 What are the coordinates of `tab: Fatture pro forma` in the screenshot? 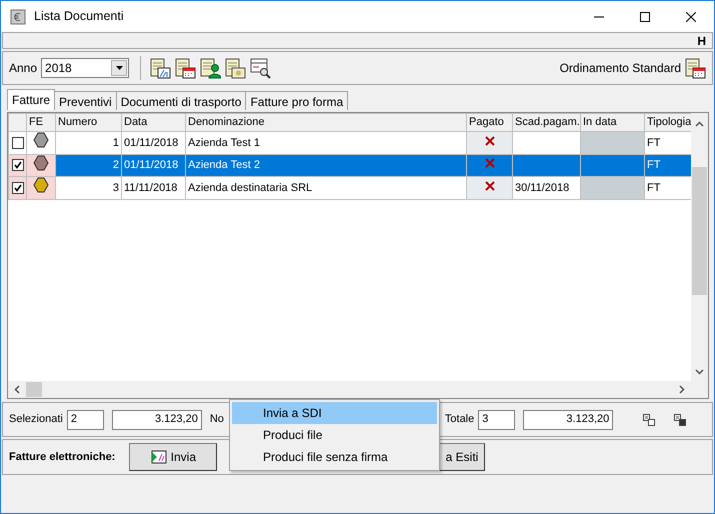 It's located at (296, 100).